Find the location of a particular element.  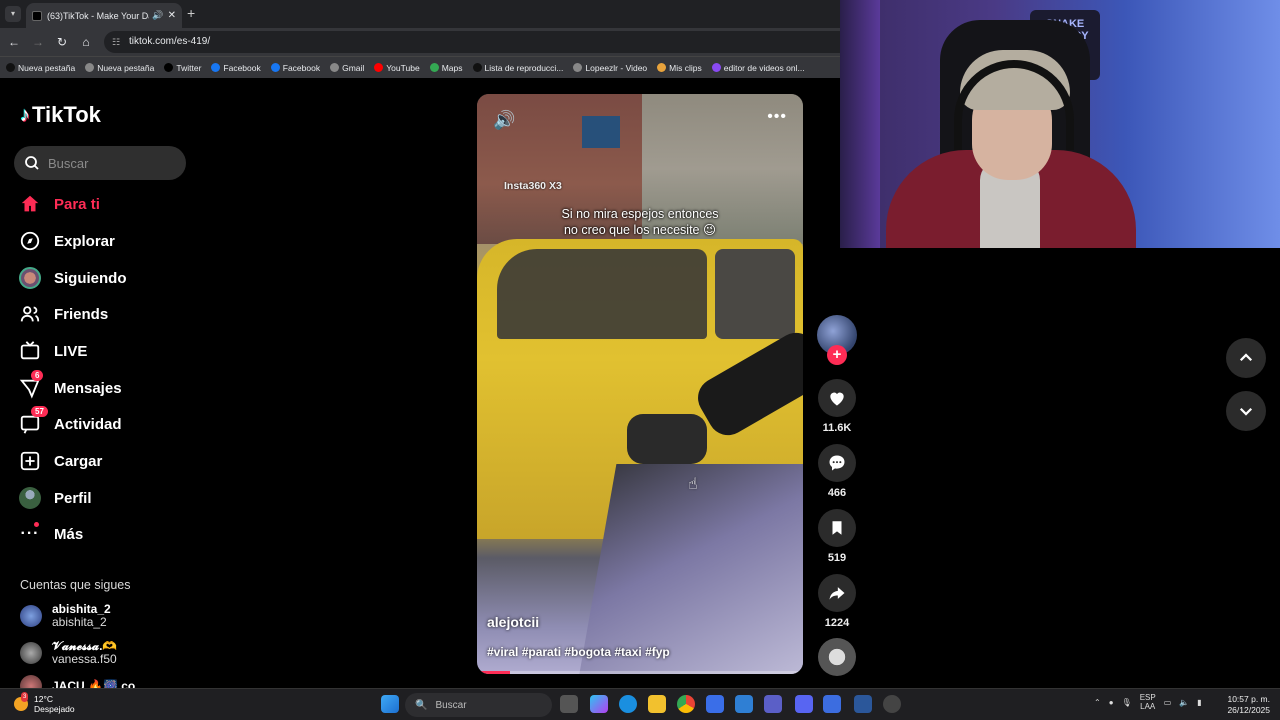

url-text: tiktok.com/es-419/ is located at coordinates (170, 41).